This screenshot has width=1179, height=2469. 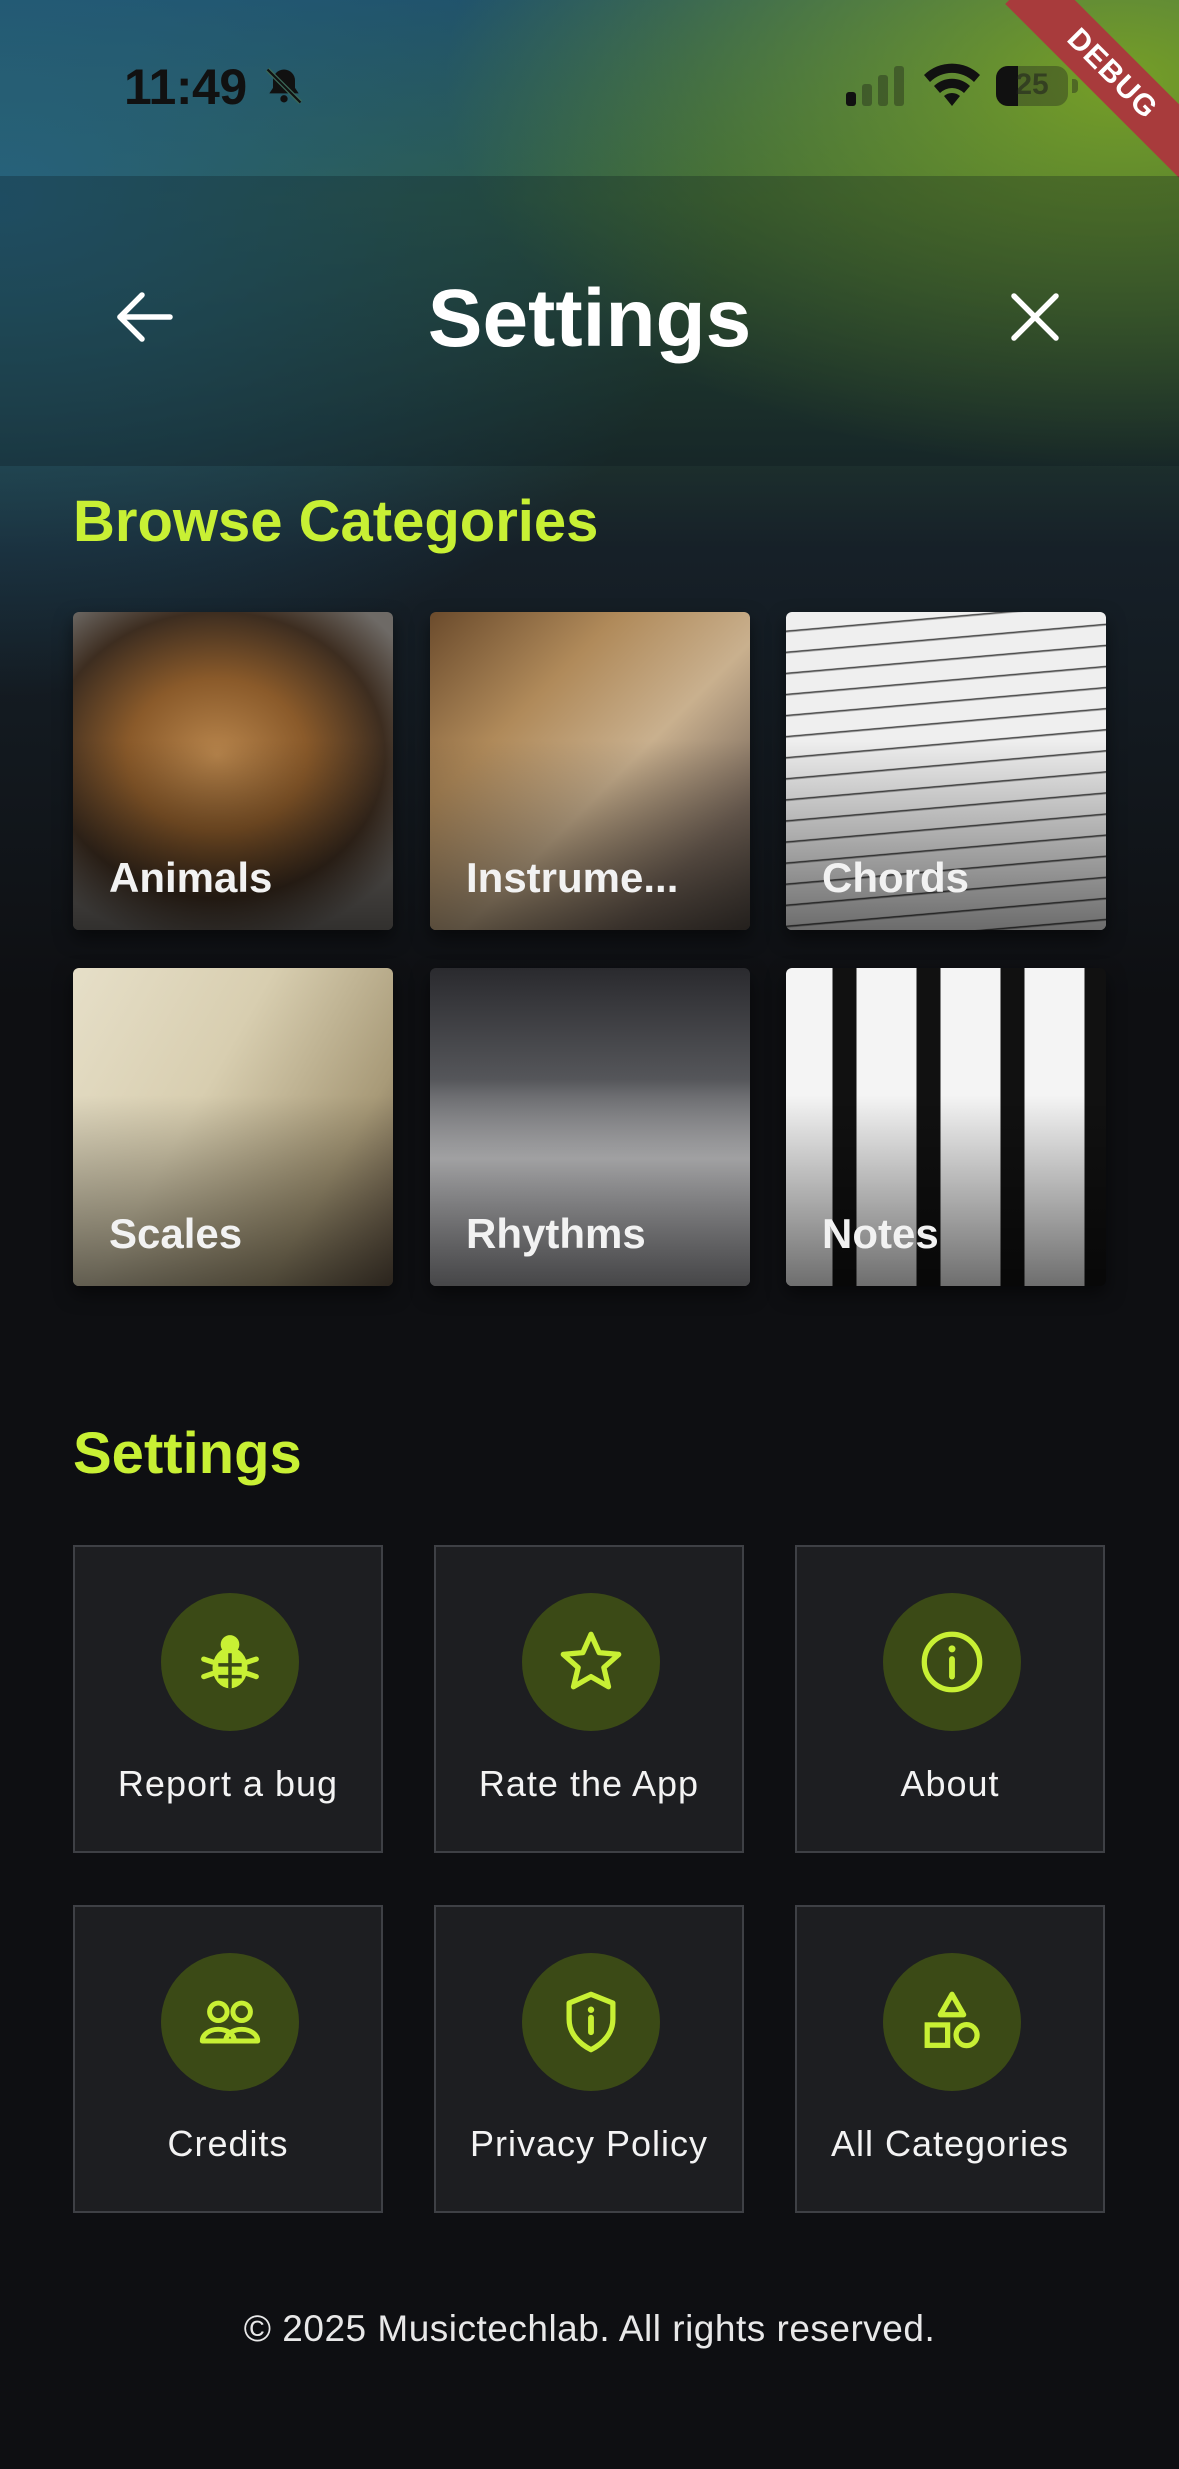 I want to click on category-label: Animals, so click(x=191, y=877).